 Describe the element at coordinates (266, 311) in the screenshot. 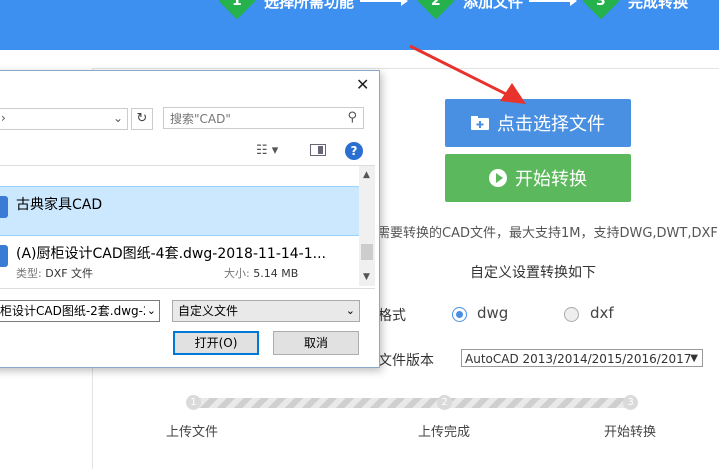

I see `filetype-select: 自定义文件 ⌄` at that location.